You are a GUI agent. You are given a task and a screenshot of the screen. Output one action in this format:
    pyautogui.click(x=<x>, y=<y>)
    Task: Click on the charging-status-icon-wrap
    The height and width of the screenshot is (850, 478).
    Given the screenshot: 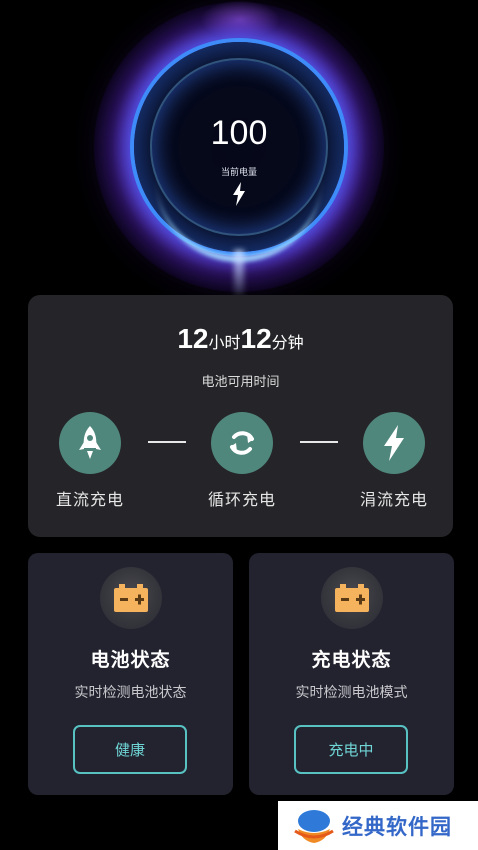 What is the action you would take?
    pyautogui.click(x=352, y=598)
    